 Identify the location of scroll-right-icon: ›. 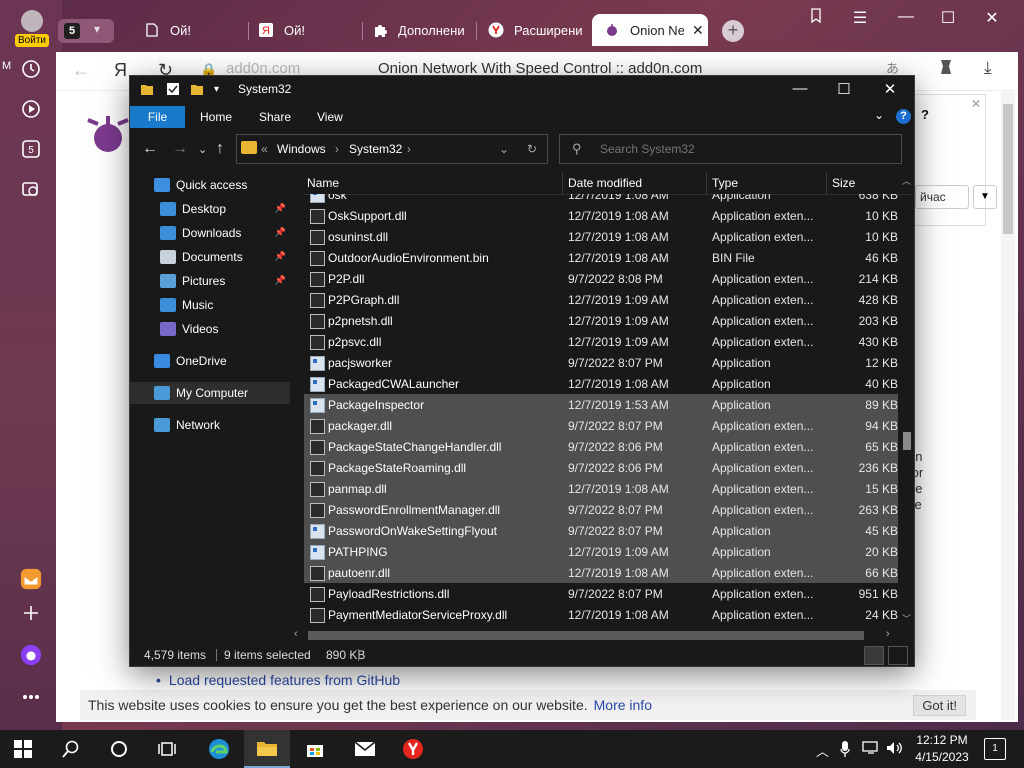
(888, 634).